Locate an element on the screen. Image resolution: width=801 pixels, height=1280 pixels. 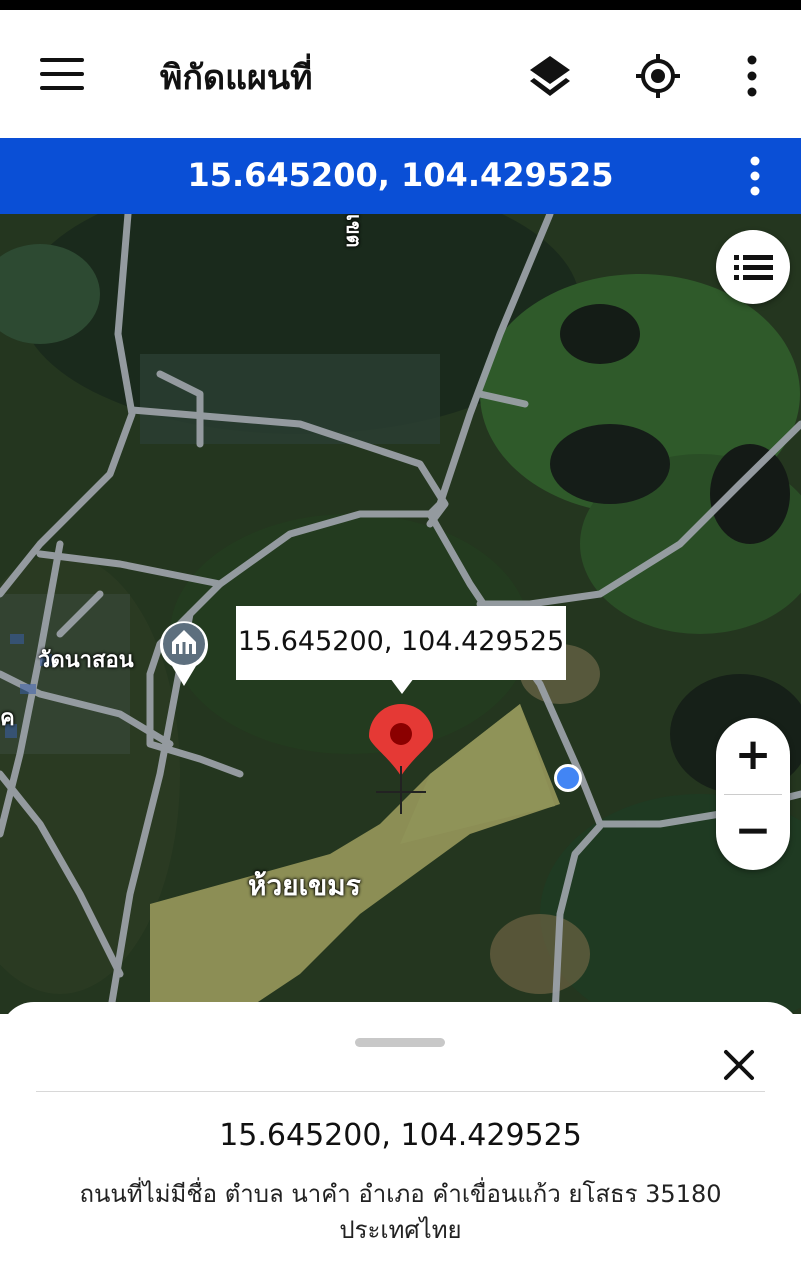
temple-label: วัดนาสอน is located at coordinates (86, 660).